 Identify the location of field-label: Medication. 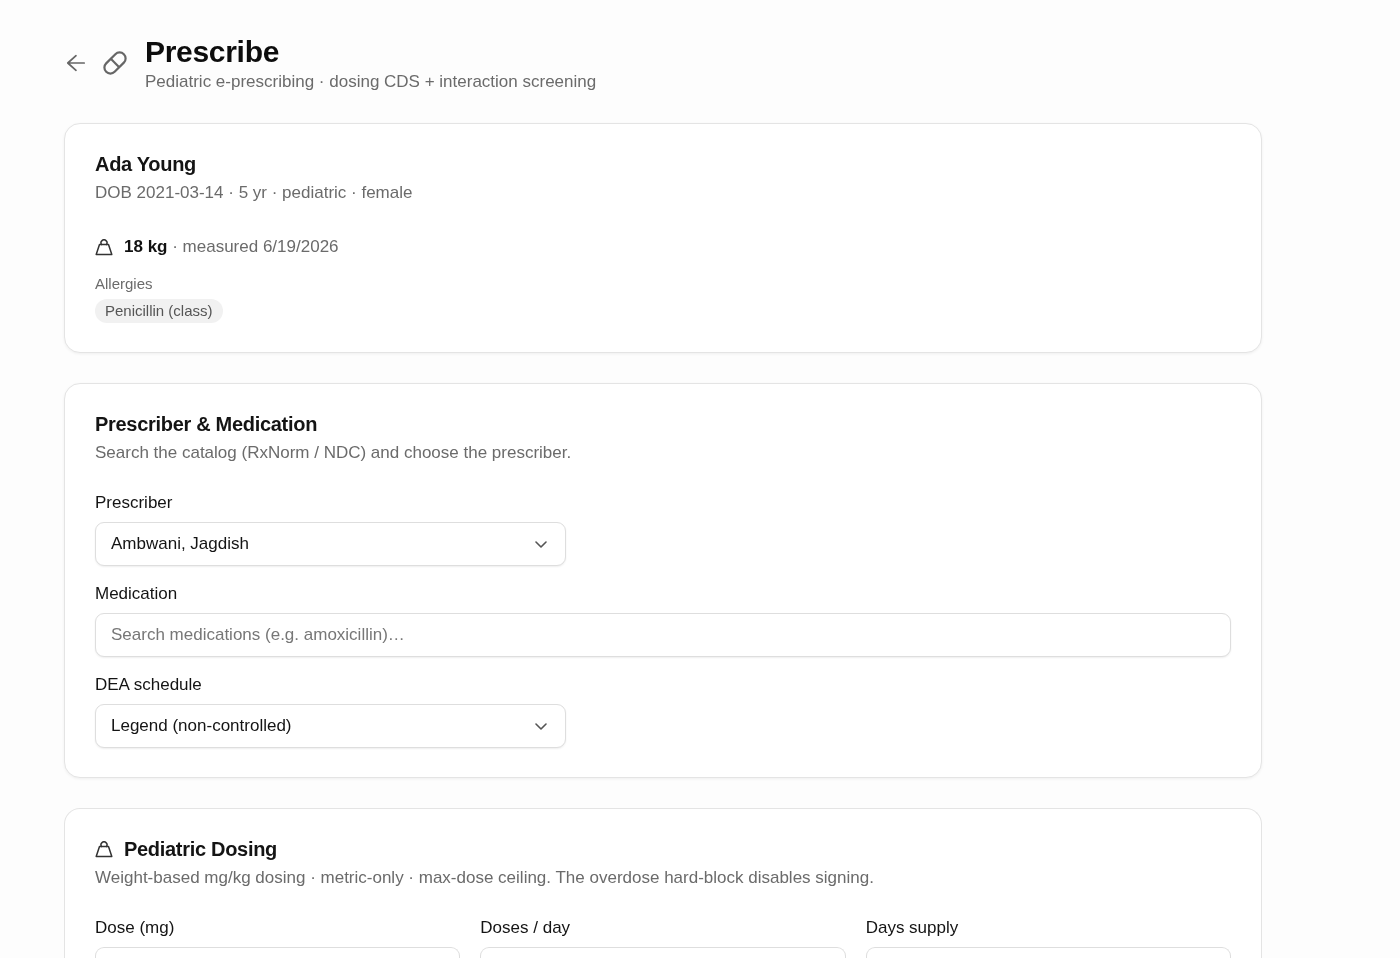
(137, 594).